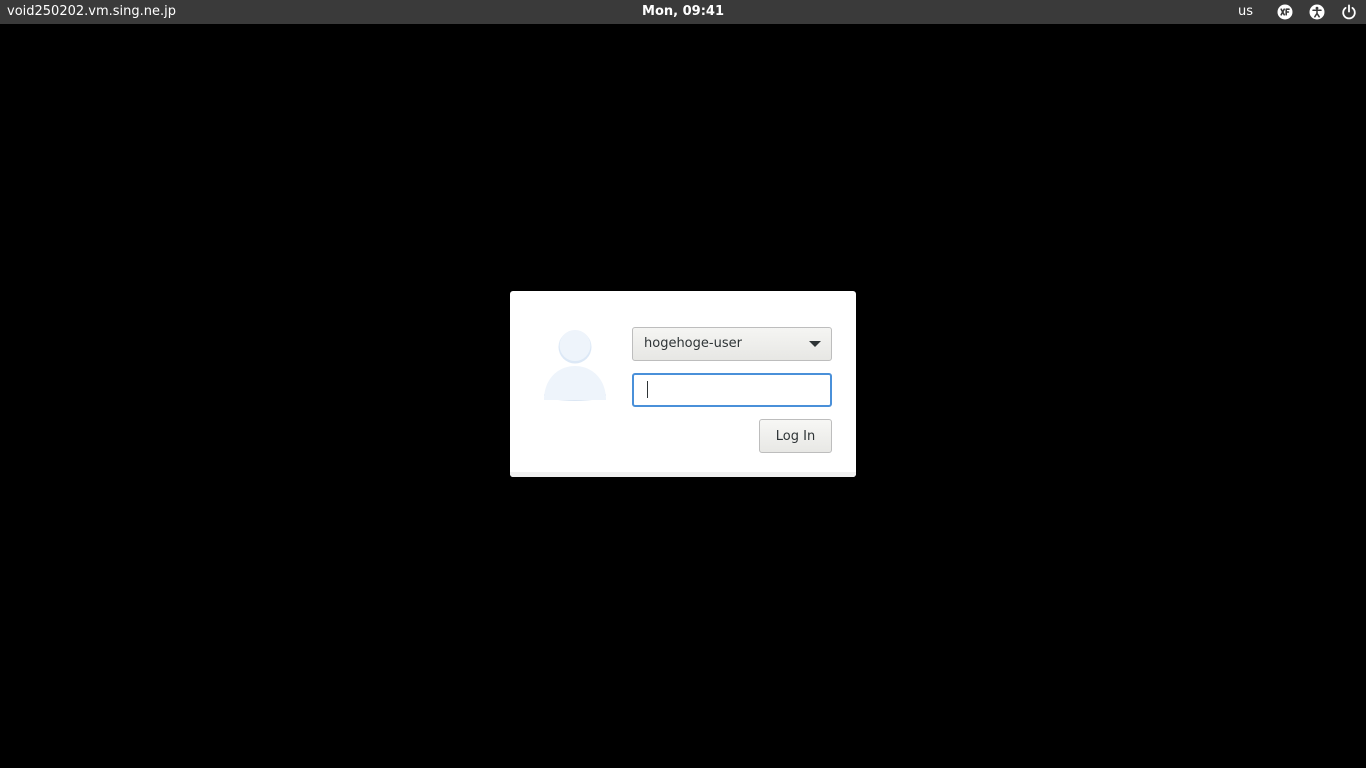  Describe the element at coordinates (1317, 12) in the screenshot. I see `accessibility-icon` at that location.